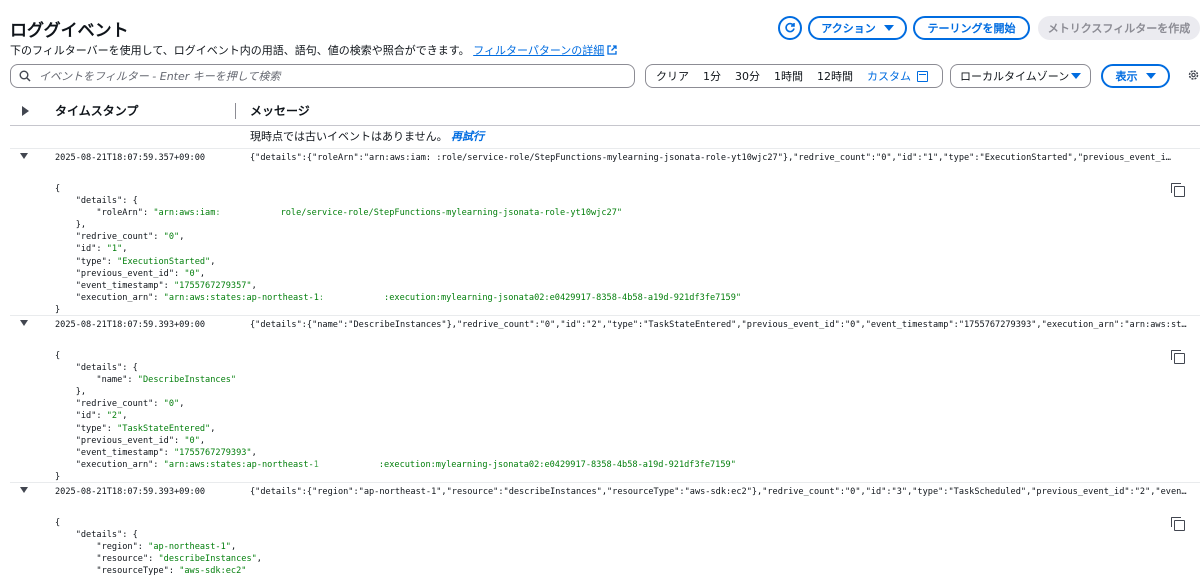  I want to click on retry-link: 再試行, so click(467, 136).